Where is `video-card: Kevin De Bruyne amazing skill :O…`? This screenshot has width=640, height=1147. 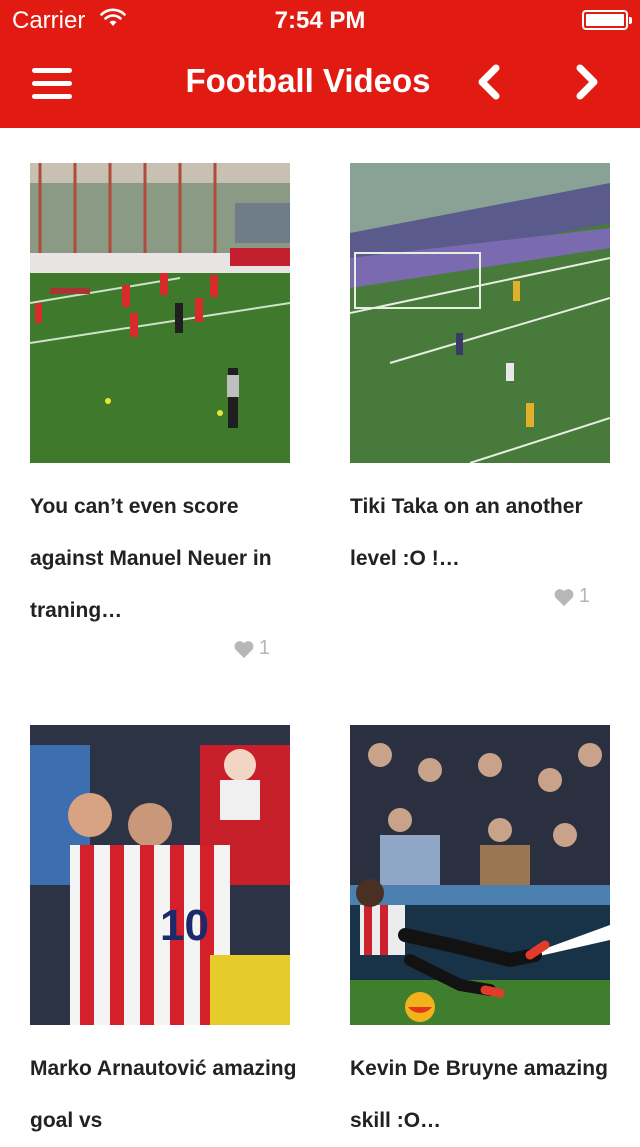
video-card: Kevin De Bruyne amazing skill :O… is located at coordinates (480, 930).